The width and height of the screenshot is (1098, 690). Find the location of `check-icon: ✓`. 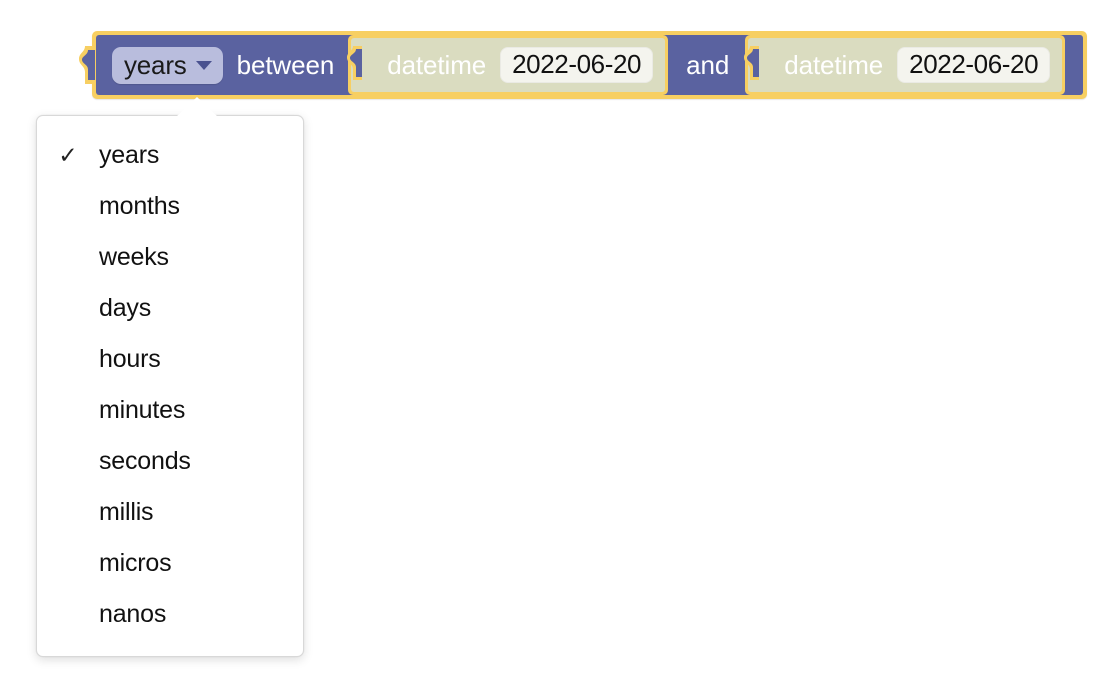

check-icon: ✓ is located at coordinates (68, 155).